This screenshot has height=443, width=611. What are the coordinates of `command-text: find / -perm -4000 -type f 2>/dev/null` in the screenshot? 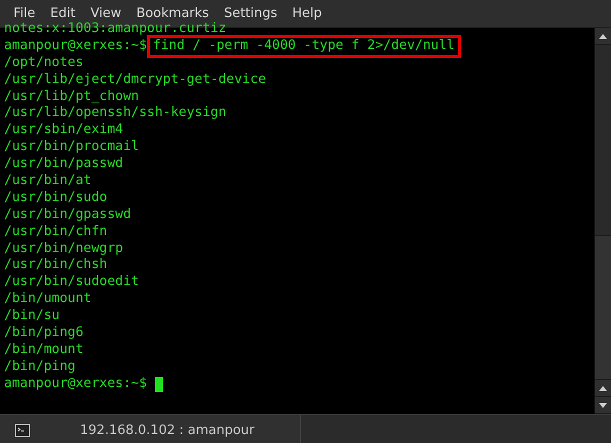 It's located at (303, 46).